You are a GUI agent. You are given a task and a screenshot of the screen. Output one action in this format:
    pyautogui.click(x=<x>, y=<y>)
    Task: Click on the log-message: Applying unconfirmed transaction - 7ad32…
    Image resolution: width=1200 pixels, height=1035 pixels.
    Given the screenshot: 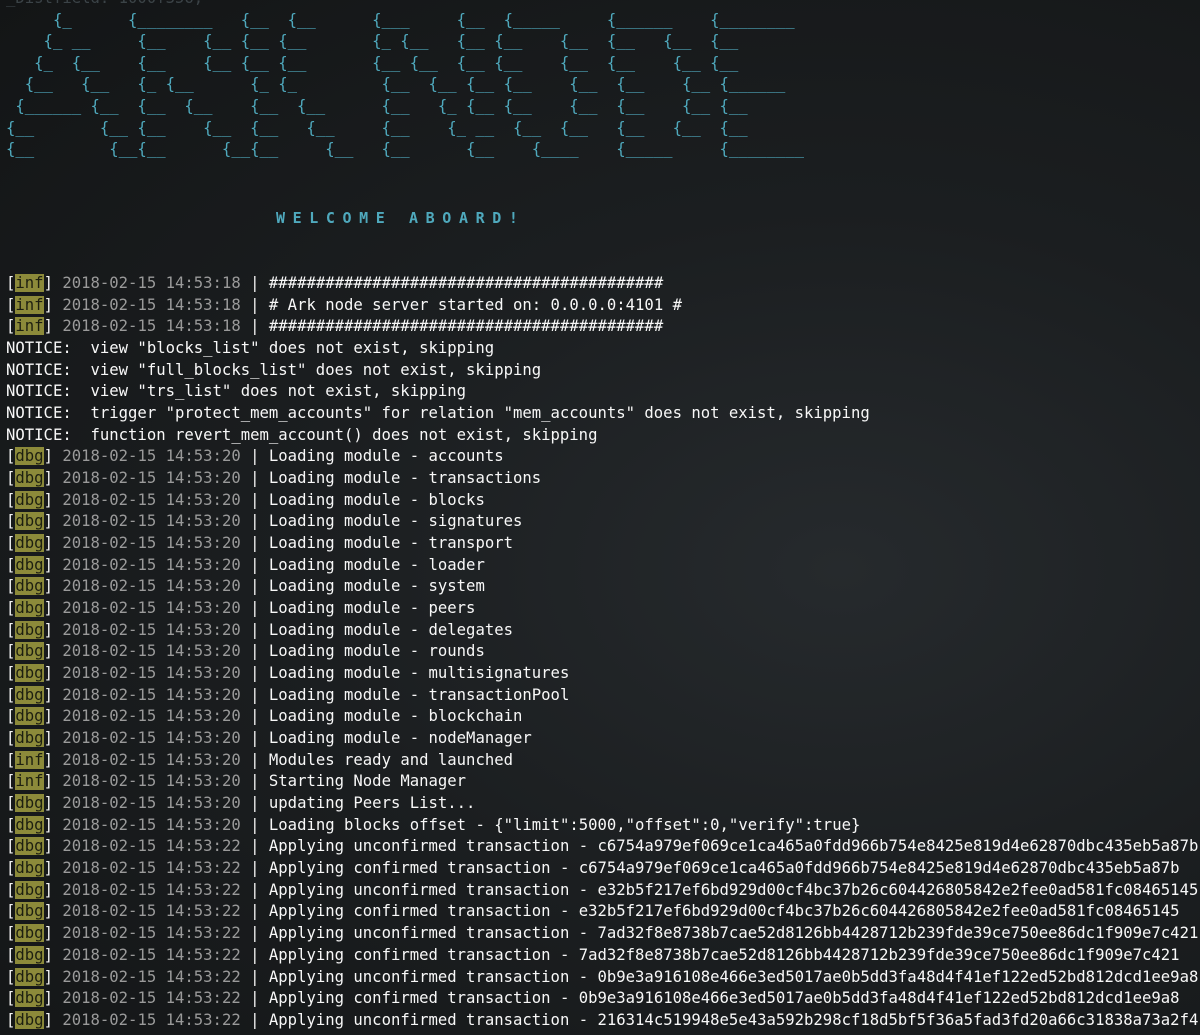 What is the action you would take?
    pyautogui.click(x=733, y=933)
    